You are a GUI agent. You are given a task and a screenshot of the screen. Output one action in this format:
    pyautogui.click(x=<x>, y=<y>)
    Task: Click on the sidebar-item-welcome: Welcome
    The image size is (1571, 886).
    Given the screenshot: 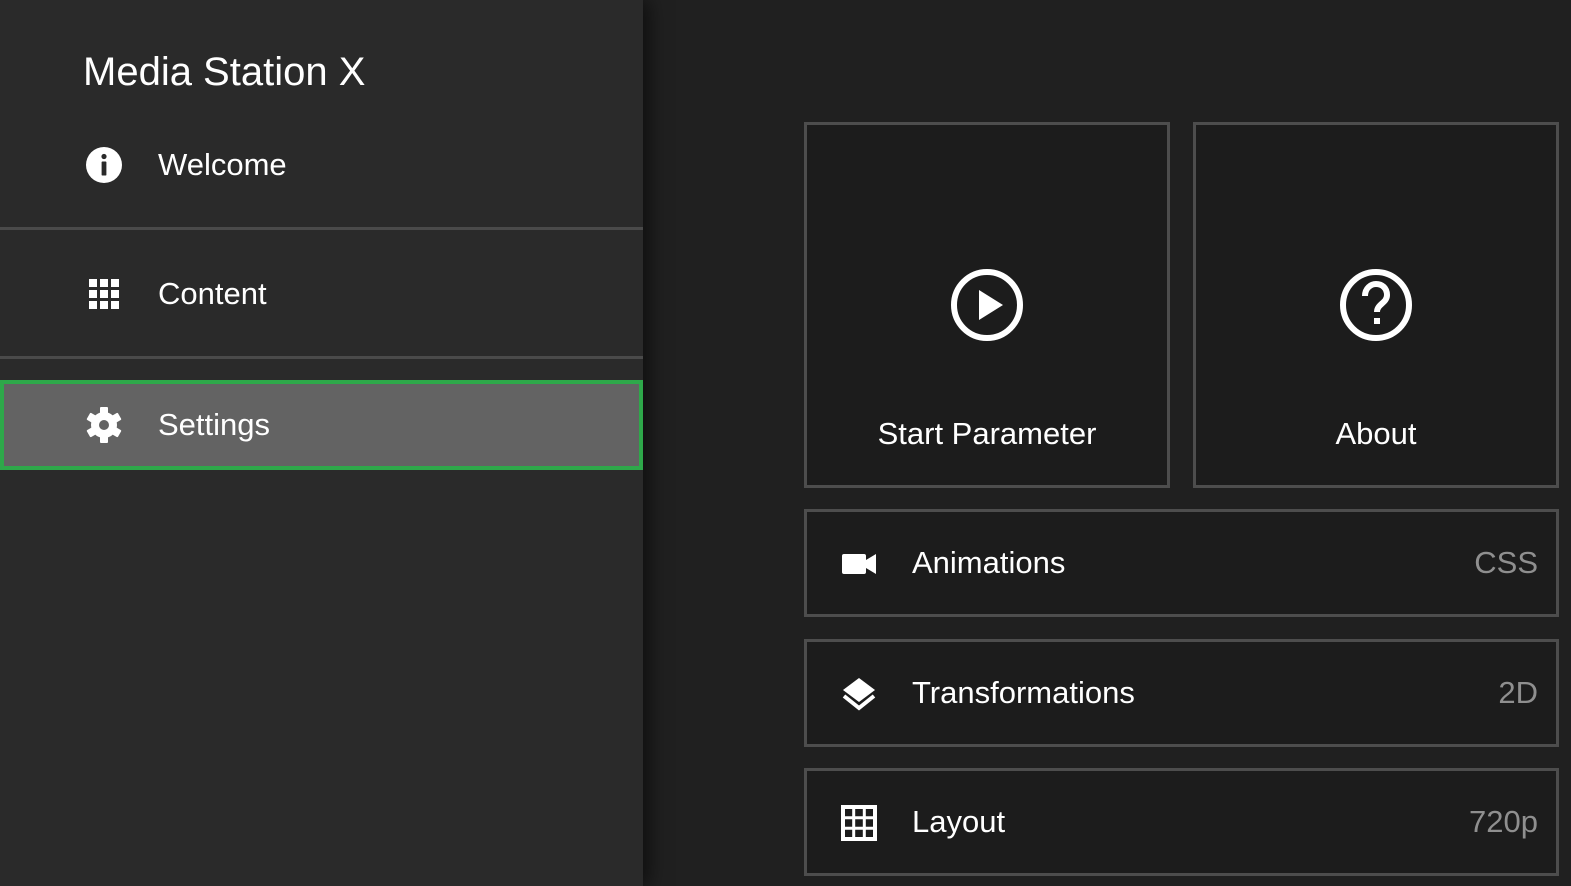 What is the action you would take?
    pyautogui.click(x=321, y=165)
    